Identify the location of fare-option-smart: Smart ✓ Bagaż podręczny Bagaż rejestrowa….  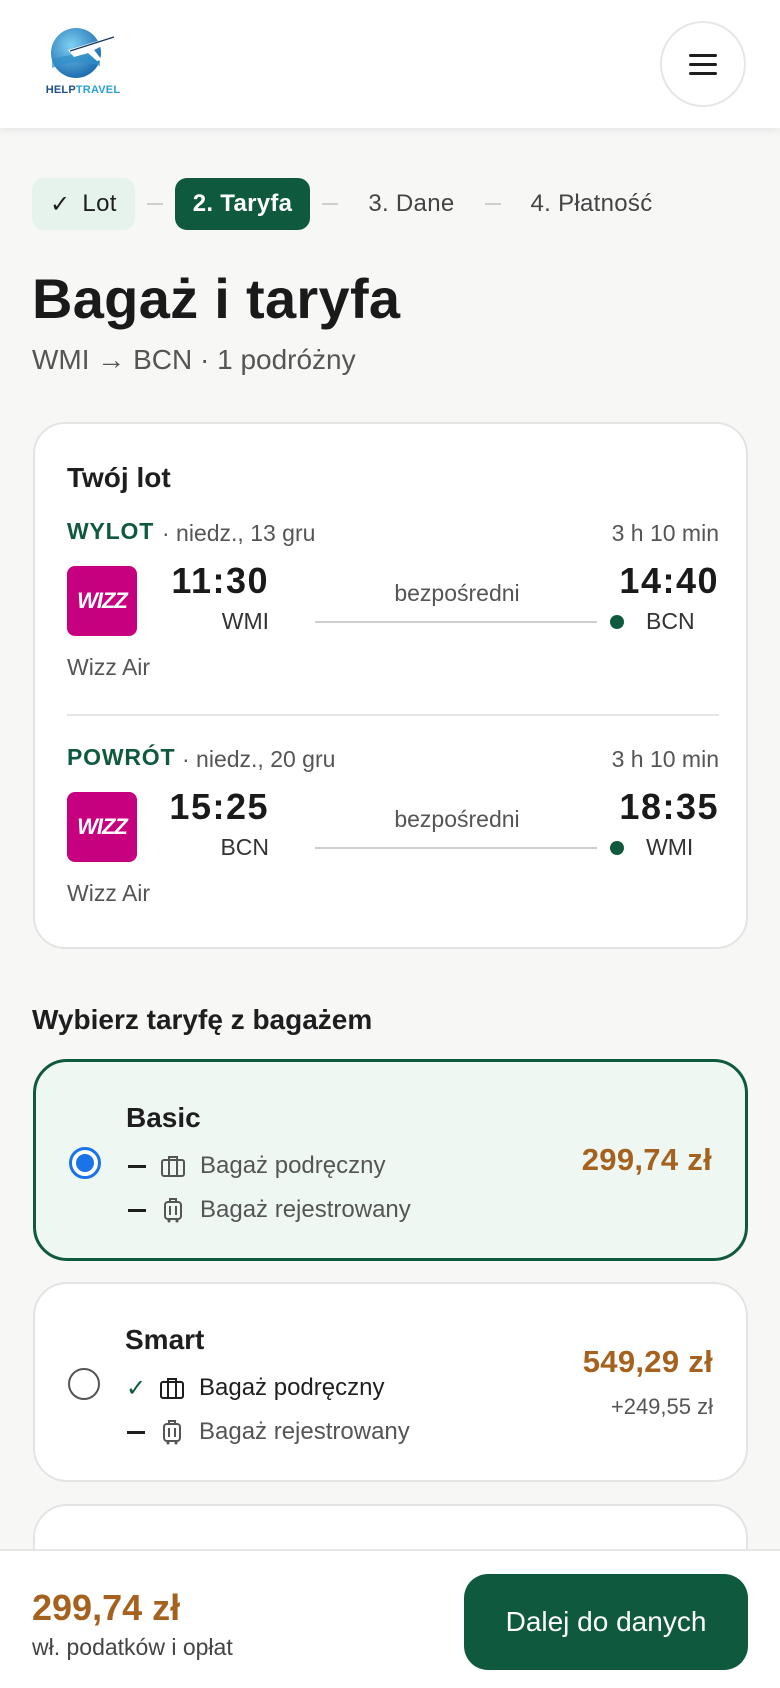
(390, 1382).